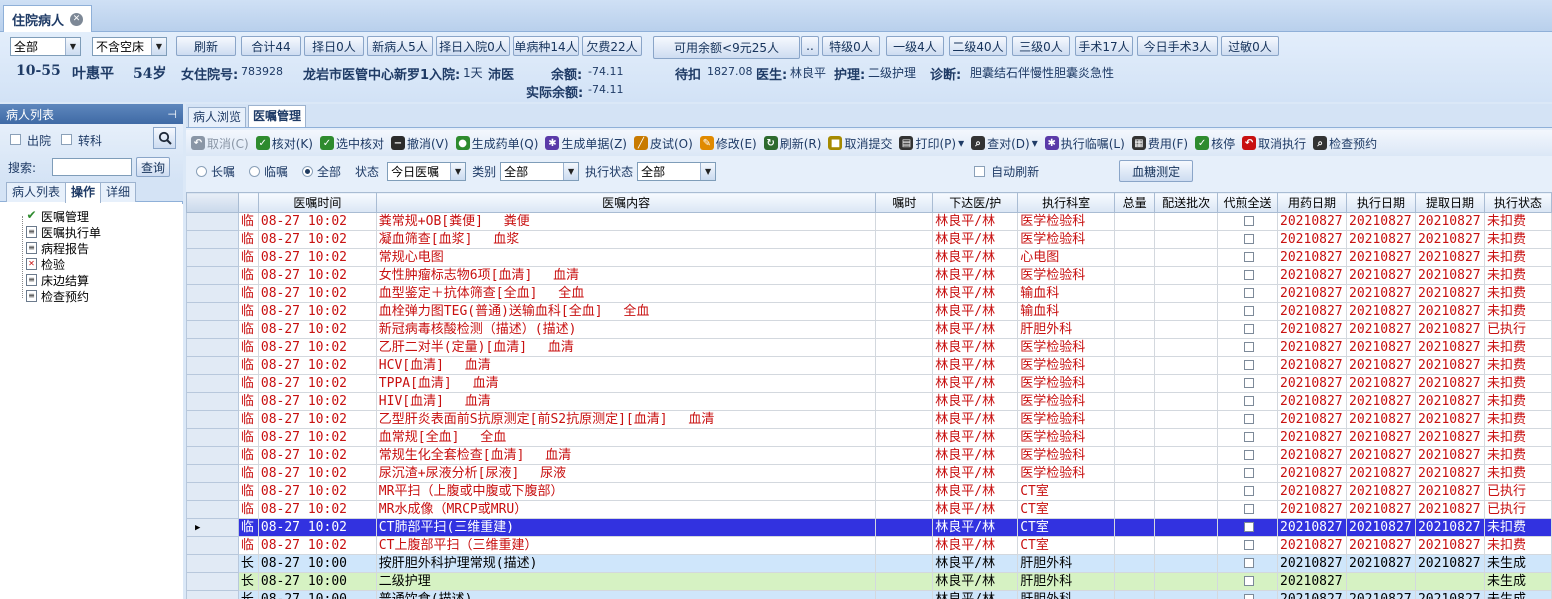 The width and height of the screenshot is (1552, 599). I want to click on toolbar-item-refresh: ↻ 刷新(R), so click(792, 143).